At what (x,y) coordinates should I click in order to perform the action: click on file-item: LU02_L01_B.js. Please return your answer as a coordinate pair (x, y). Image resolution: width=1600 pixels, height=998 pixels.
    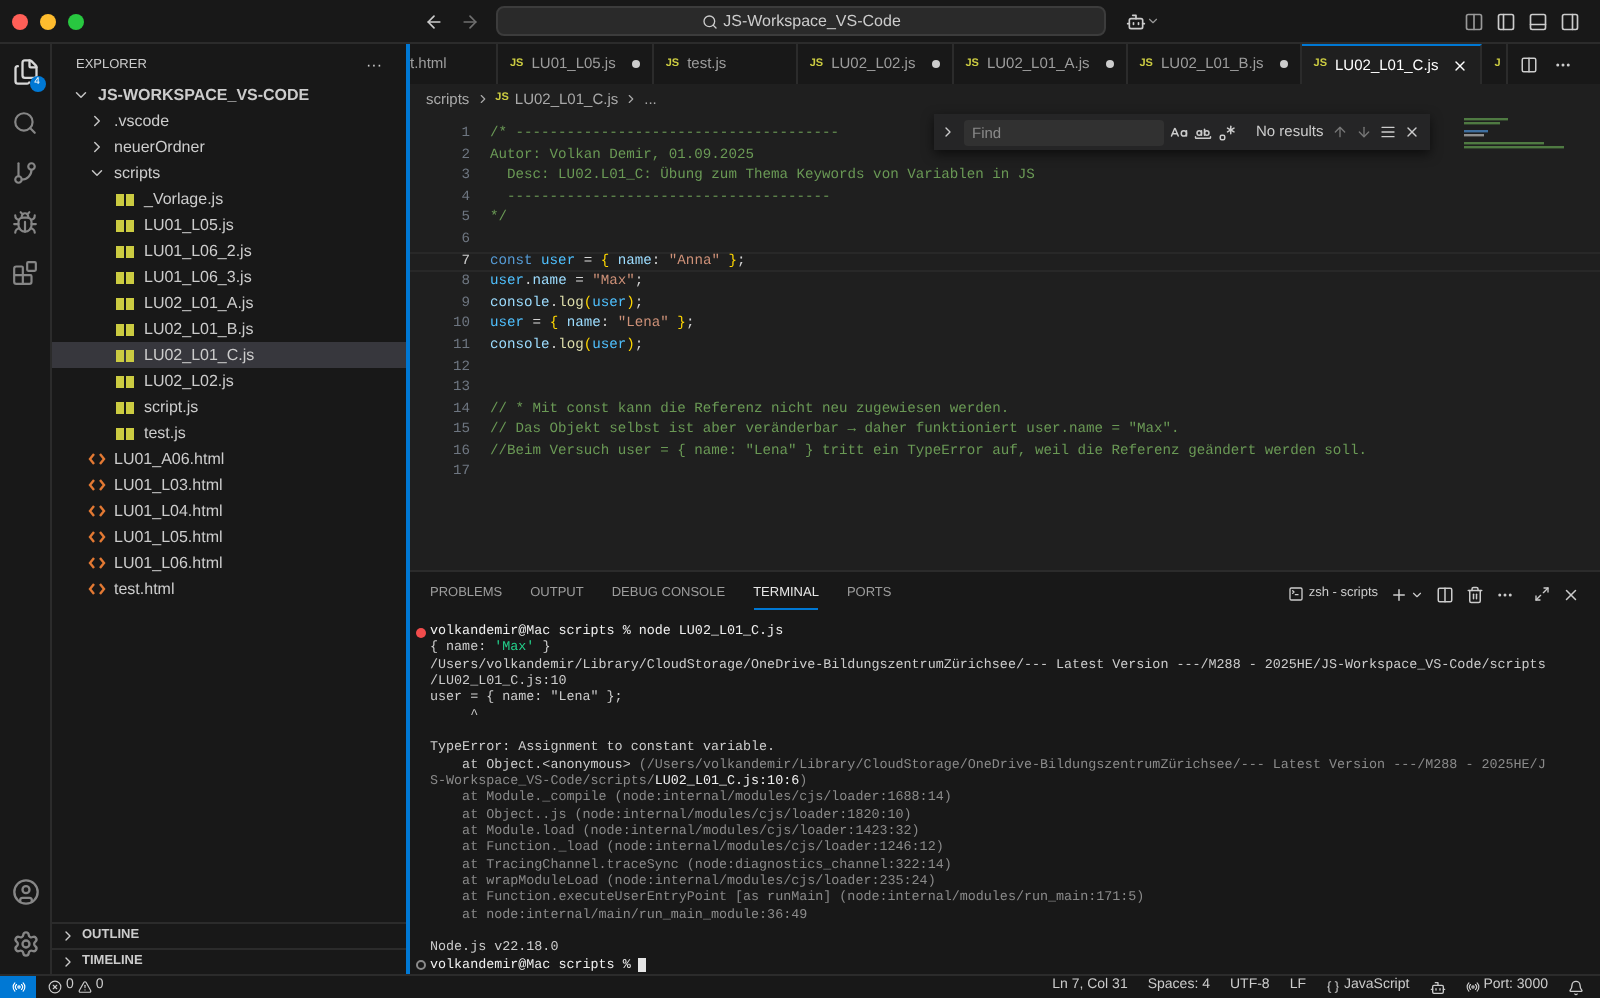
    Looking at the image, I should click on (229, 329).